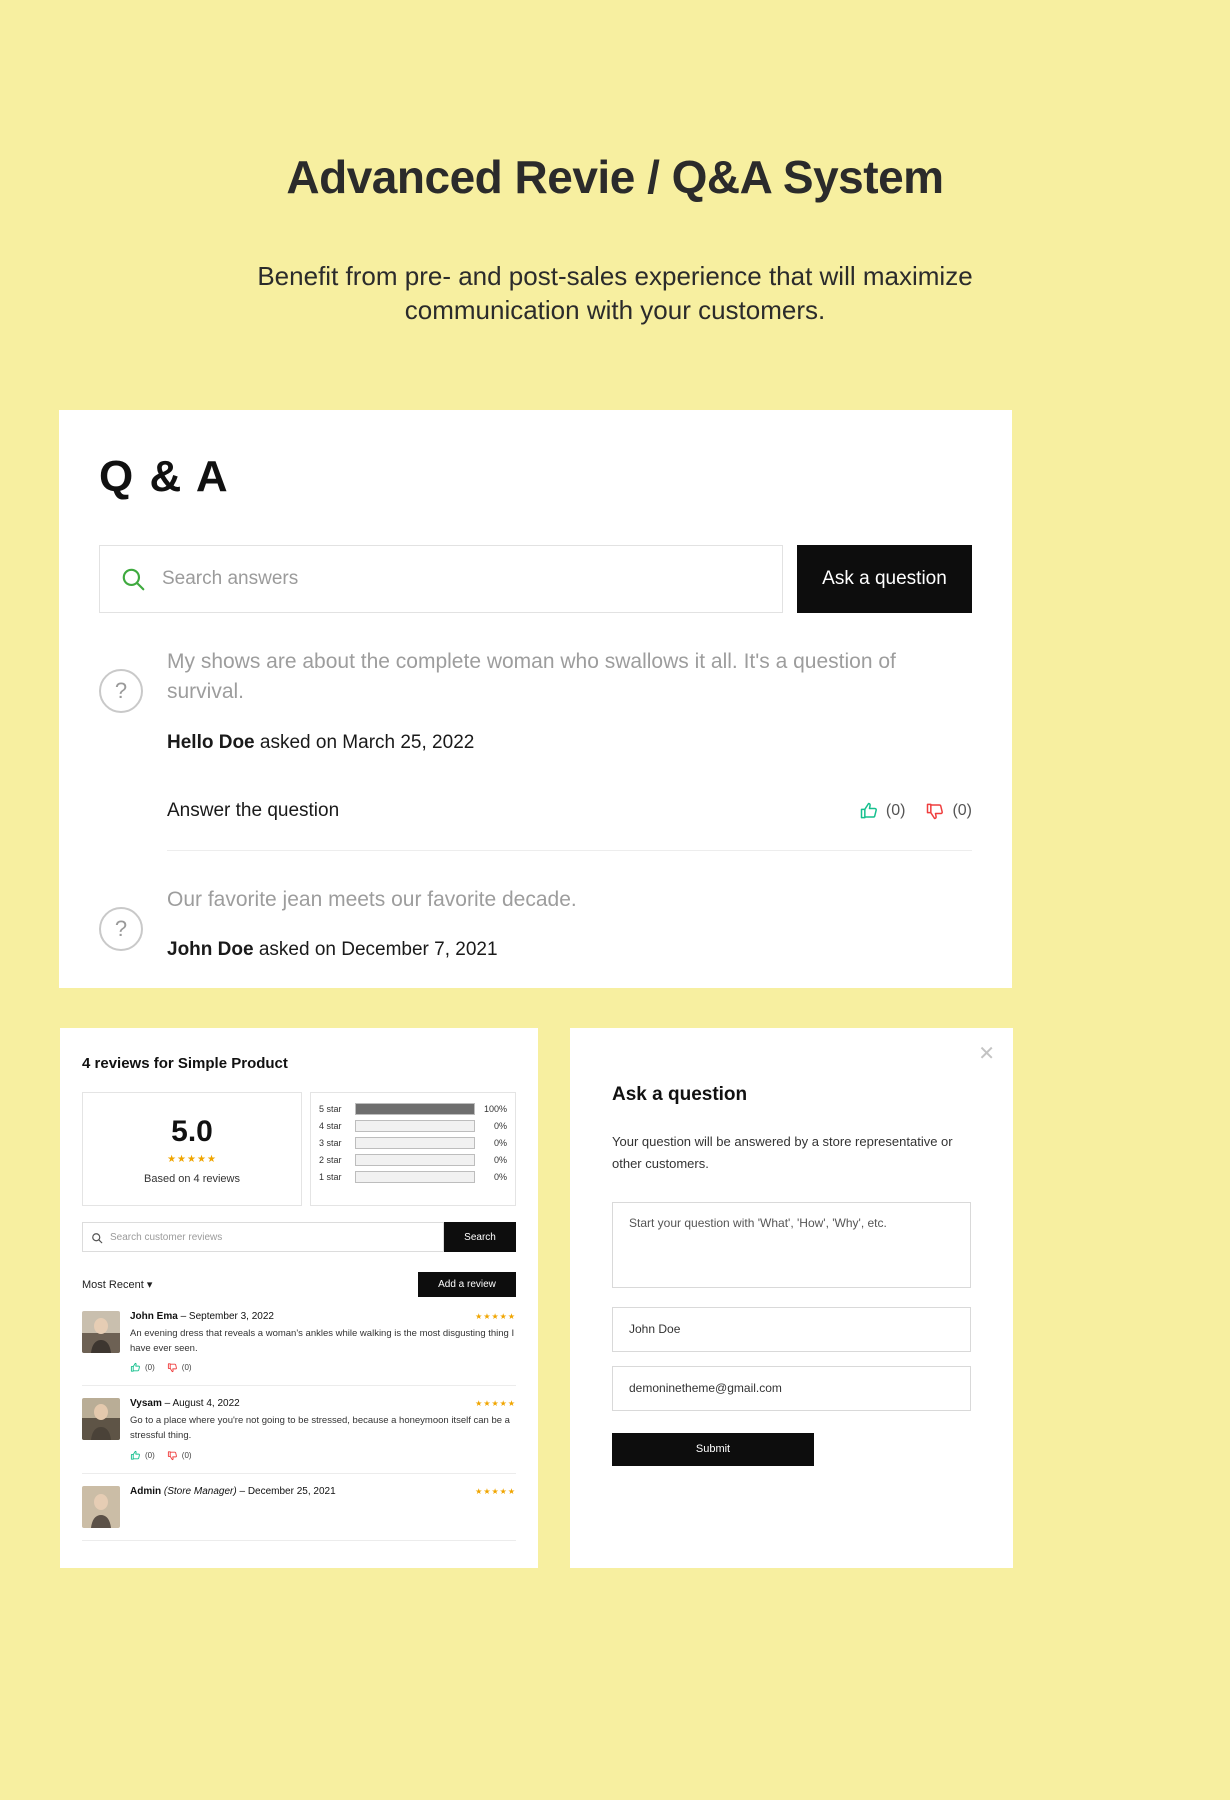 The image size is (1230, 1800). Describe the element at coordinates (569, 743) in the screenshot. I see `question-meta: Hello Doe asked on March 25, 2022` at that location.